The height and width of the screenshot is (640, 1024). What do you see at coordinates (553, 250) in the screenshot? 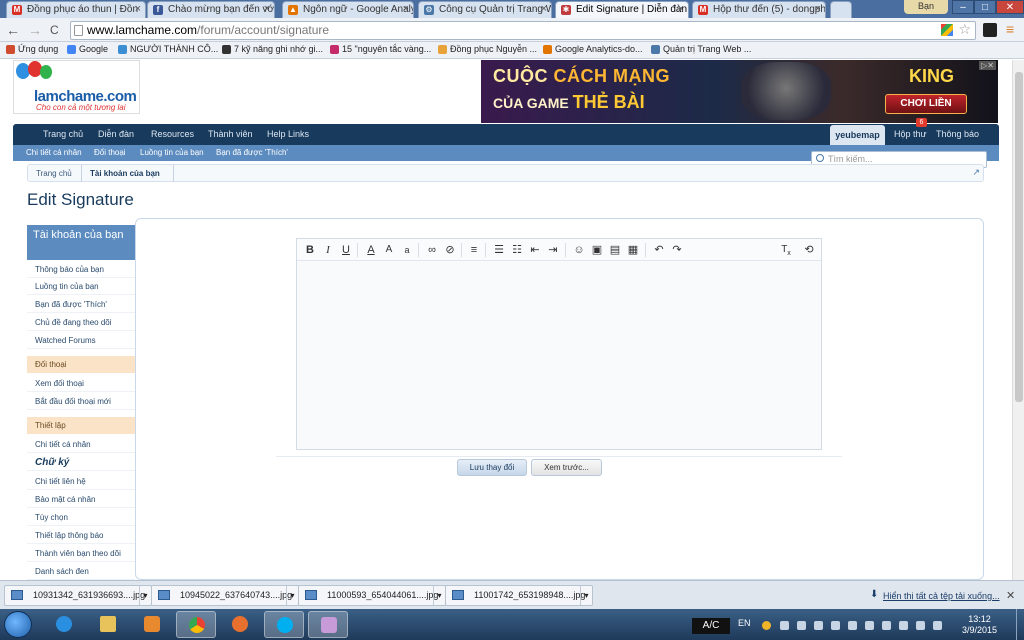
I see `indent-icon: ⇥` at bounding box center [553, 250].